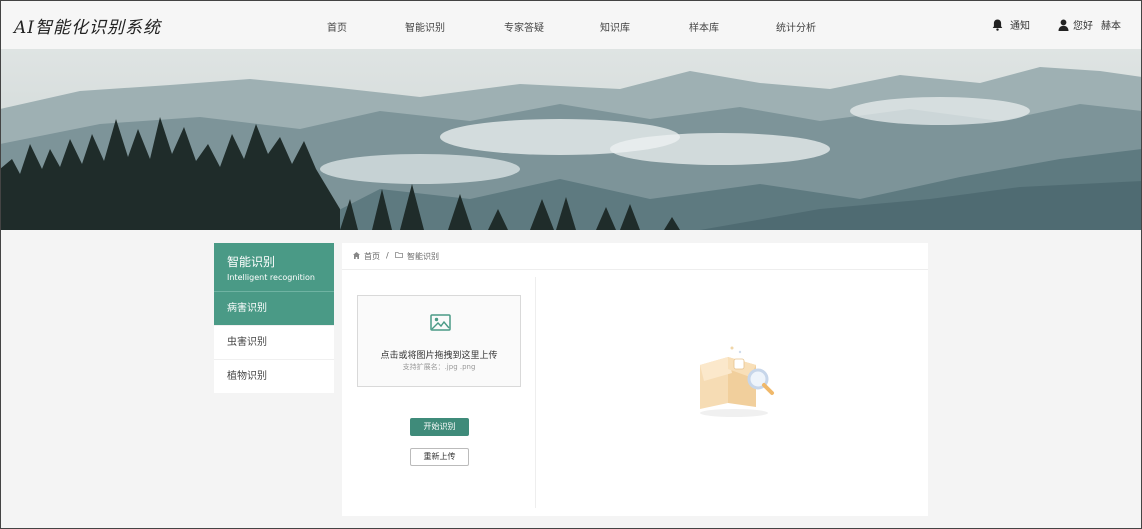  What do you see at coordinates (1083, 26) in the screenshot?
I see `greeting-text: 您好` at bounding box center [1083, 26].